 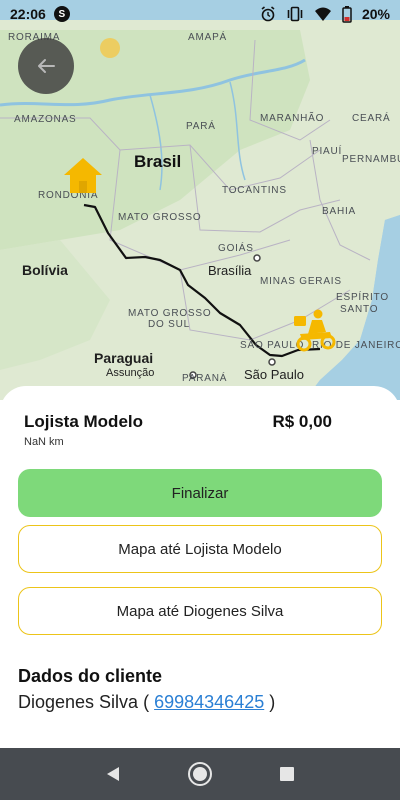 What do you see at coordinates (209, 702) in the screenshot?
I see `client-phone-link: 69984346425` at bounding box center [209, 702].